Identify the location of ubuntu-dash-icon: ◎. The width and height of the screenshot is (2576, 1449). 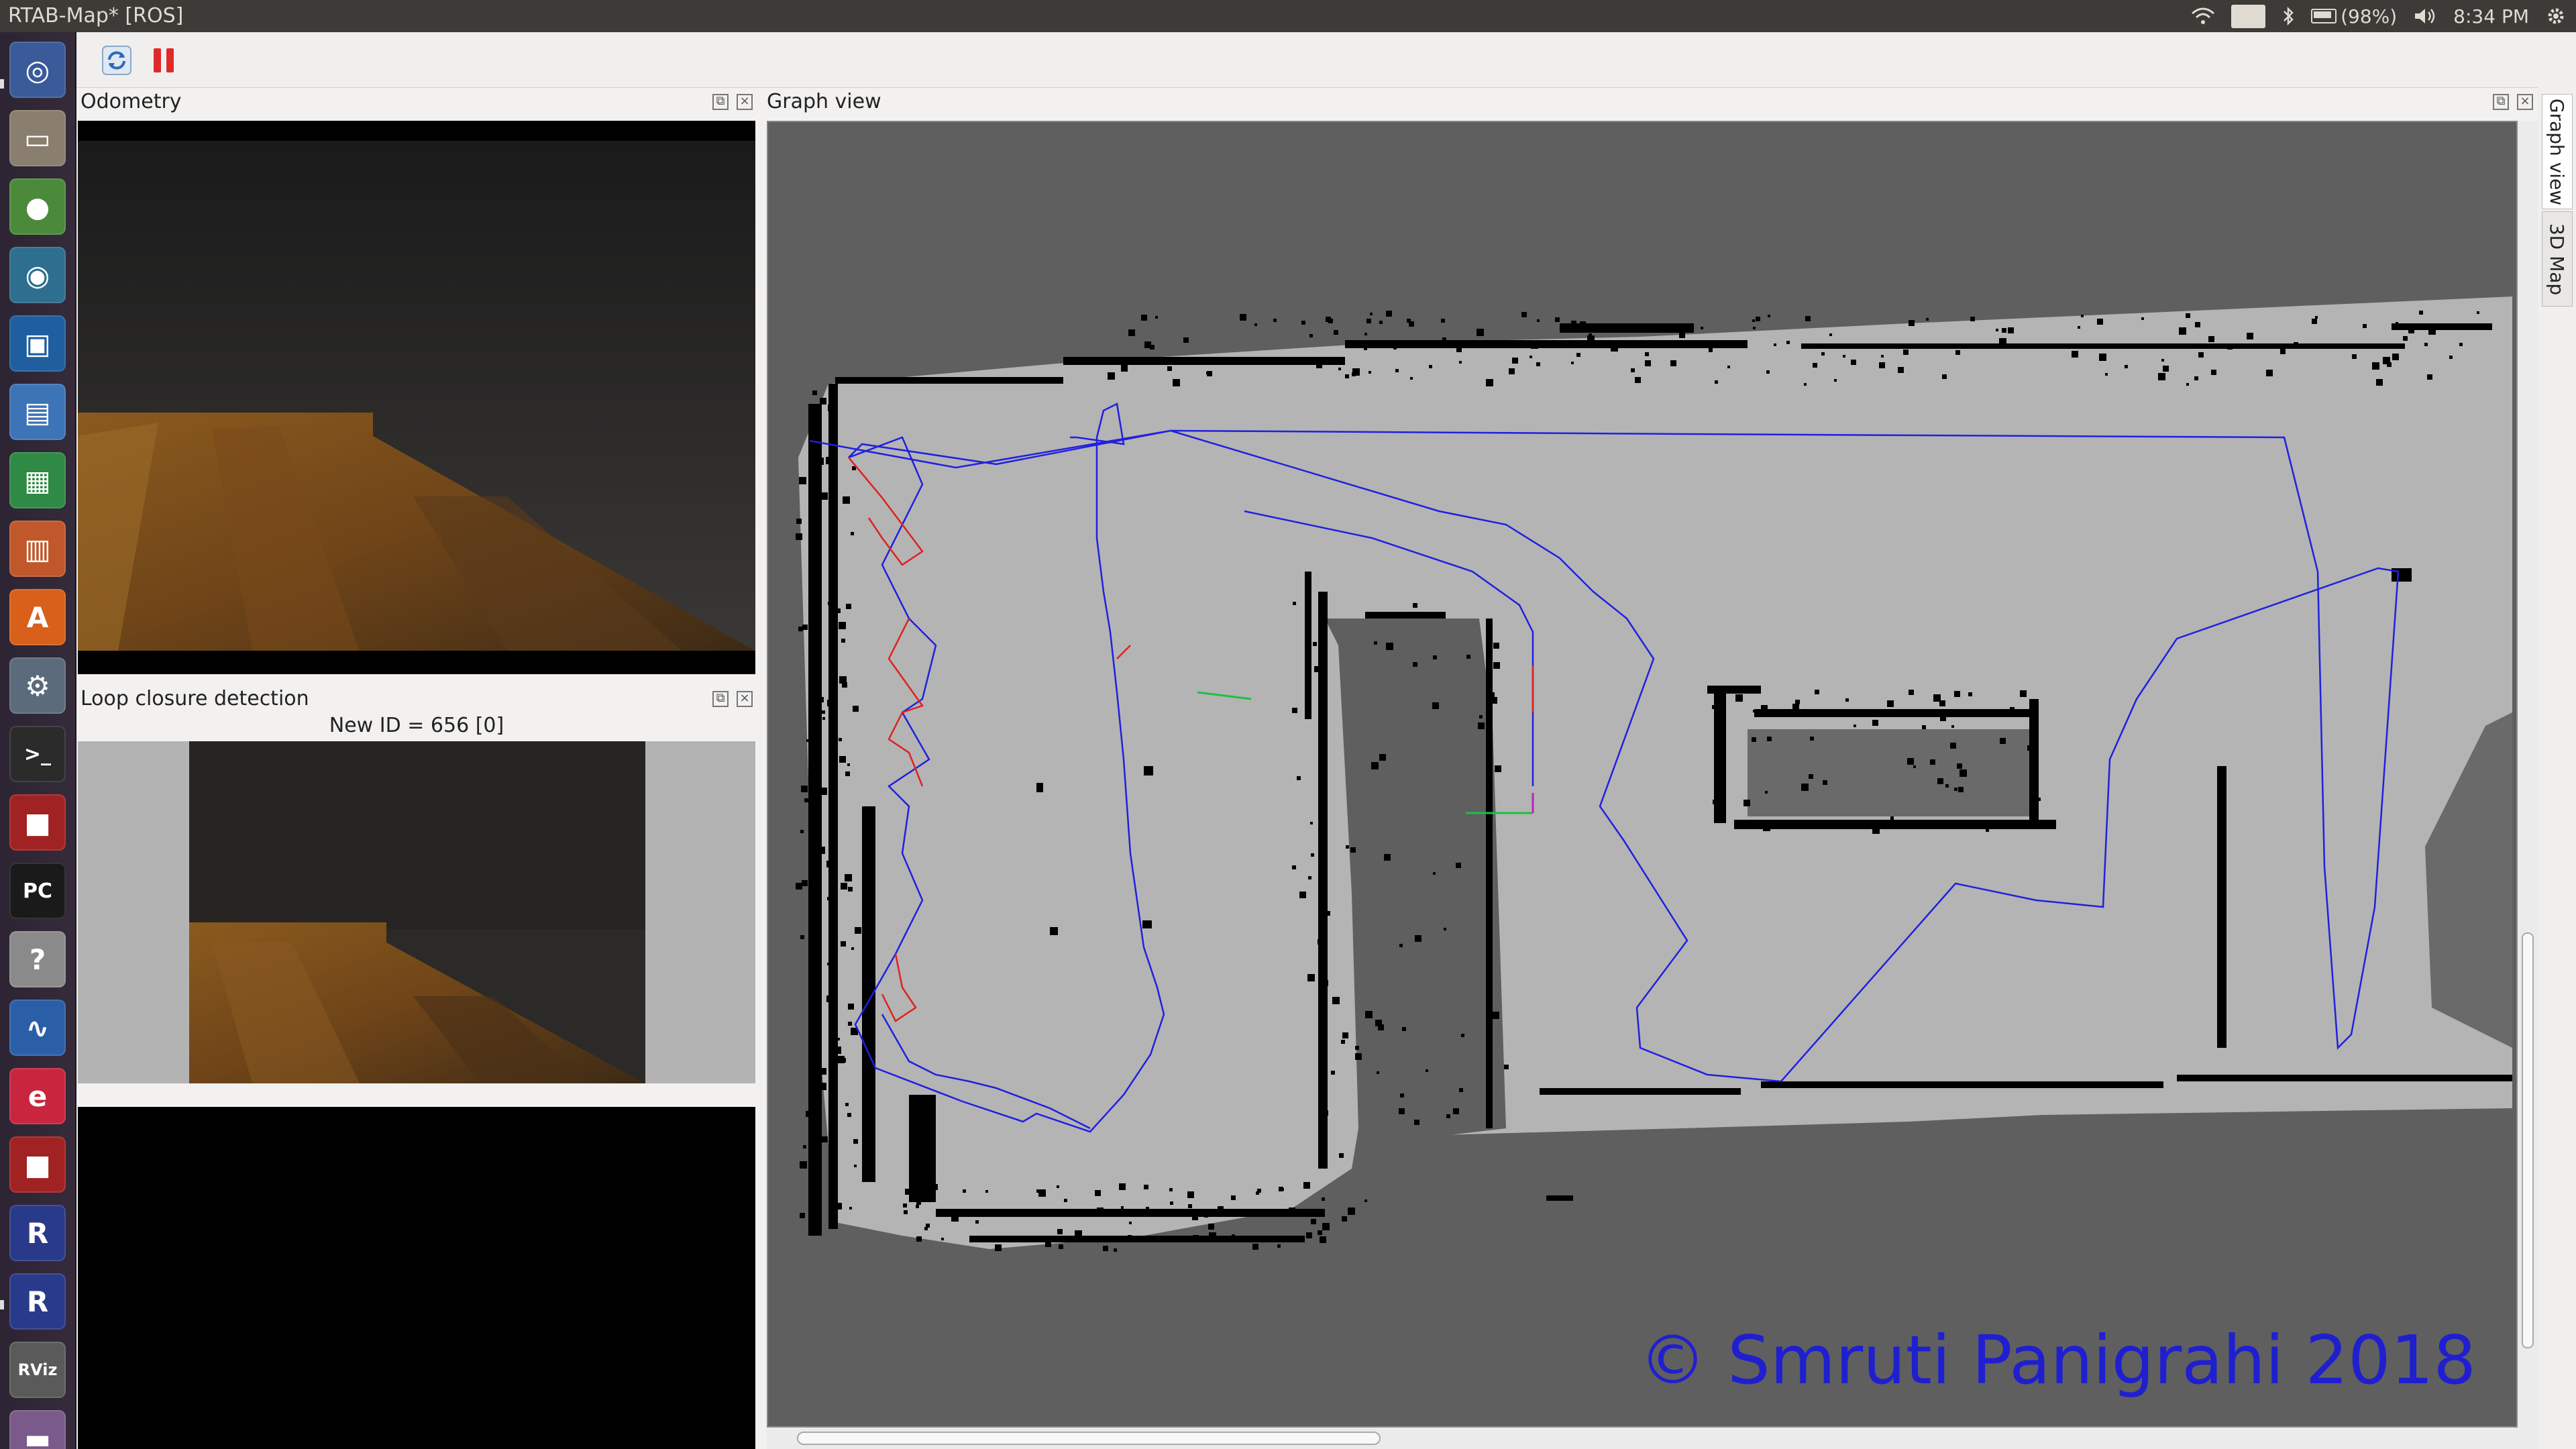
(37, 70).